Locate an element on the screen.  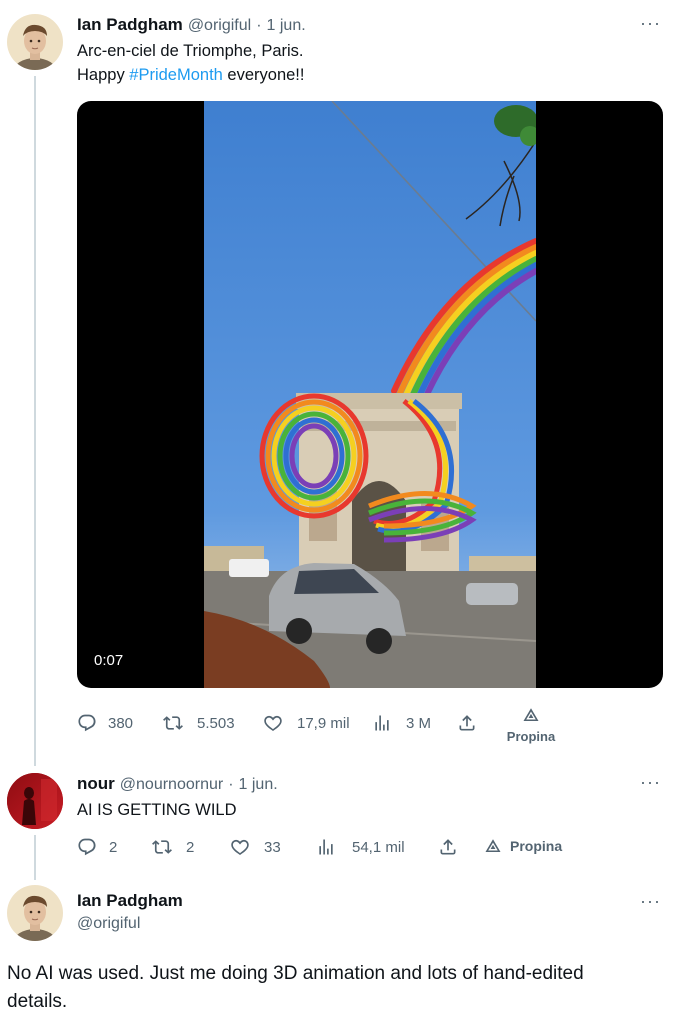
reply-button: 2 is located at coordinates (97, 847).